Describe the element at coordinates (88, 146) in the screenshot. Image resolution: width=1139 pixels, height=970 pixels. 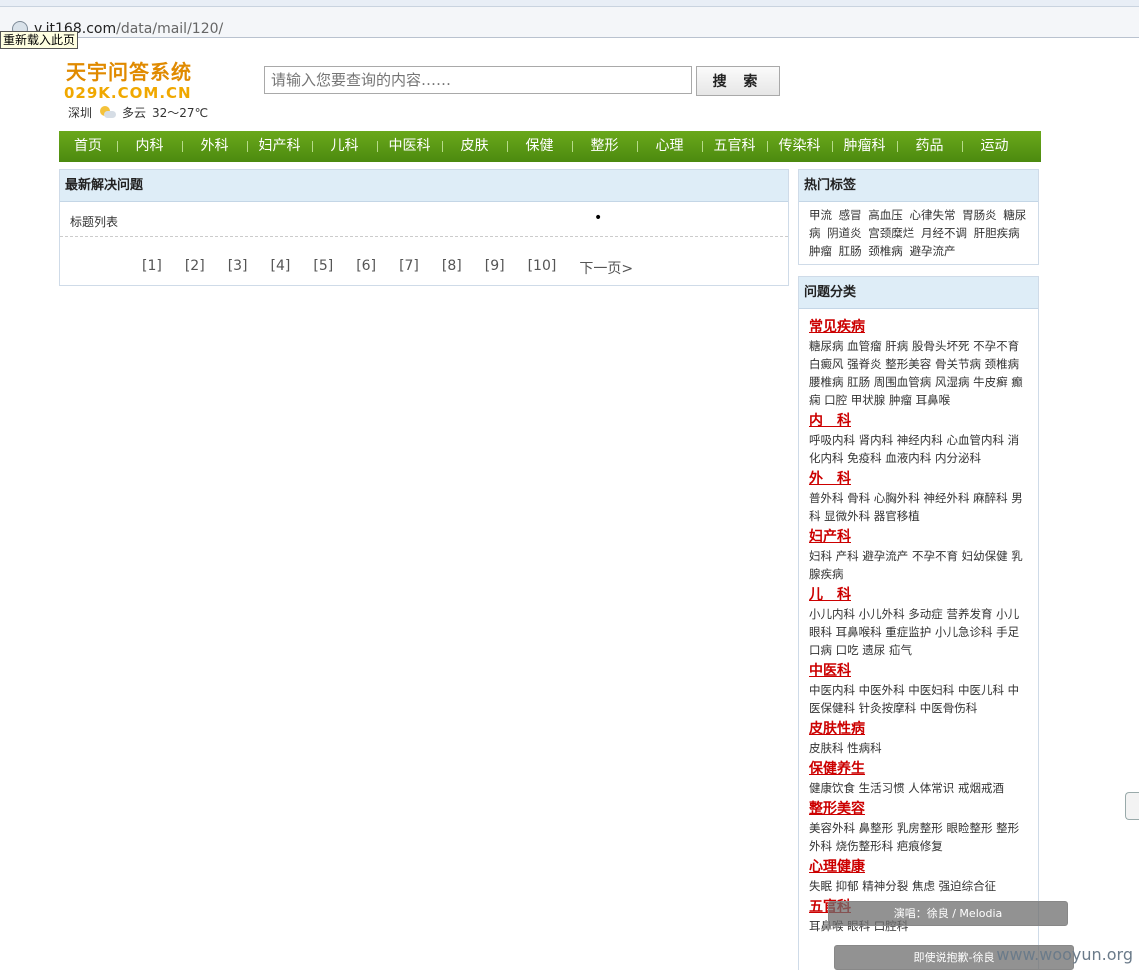
I see `nav-item: 首页` at that location.